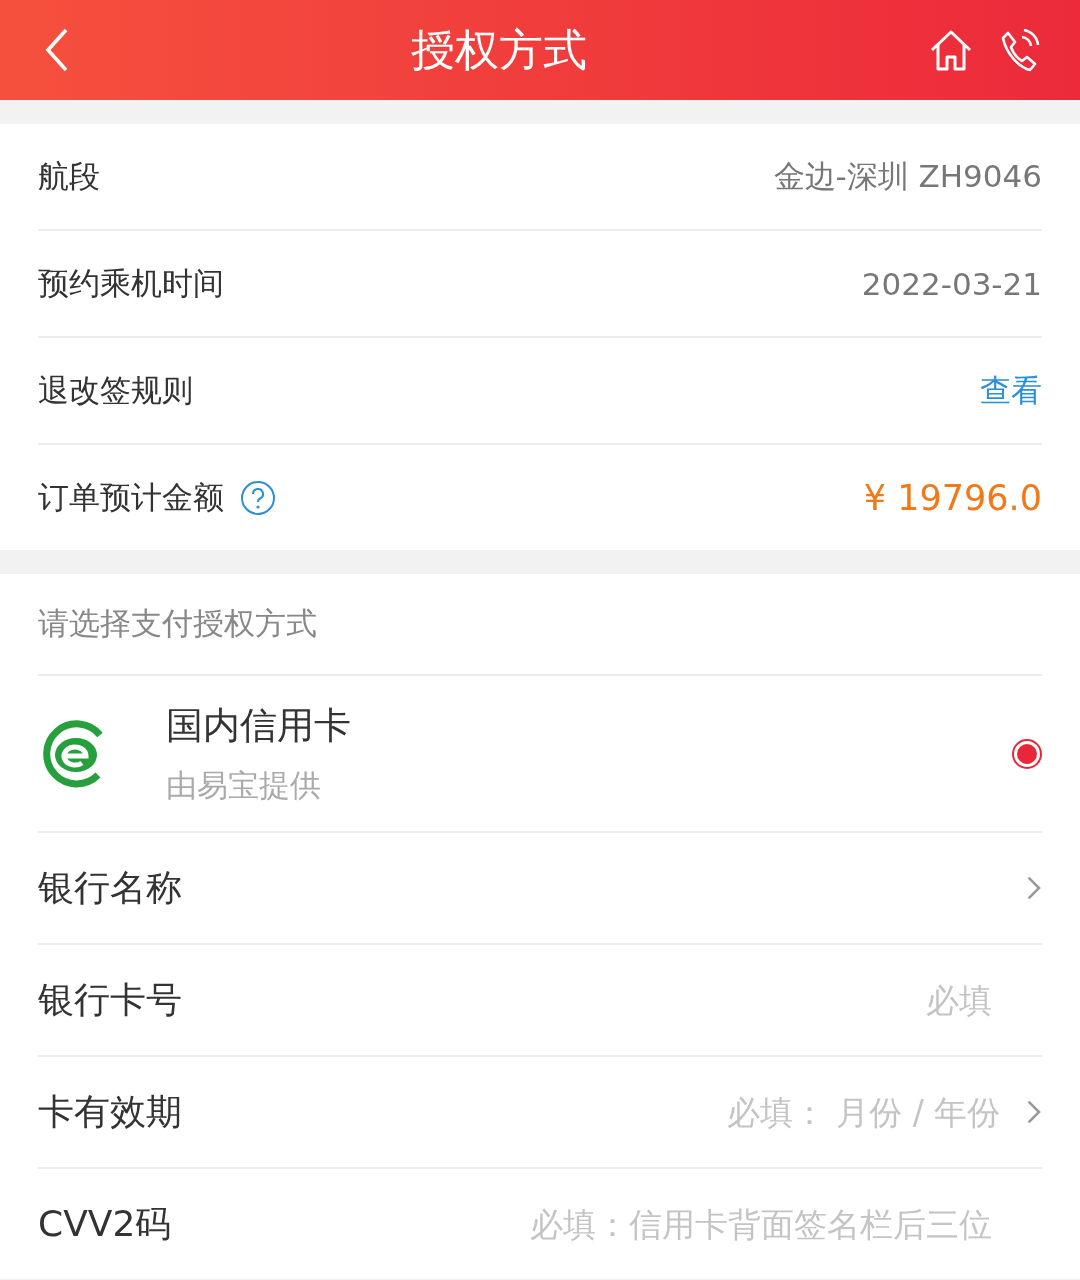 Image resolution: width=1080 pixels, height=1280 pixels. Describe the element at coordinates (1011, 390) in the screenshot. I see `view-link: 查看` at that location.